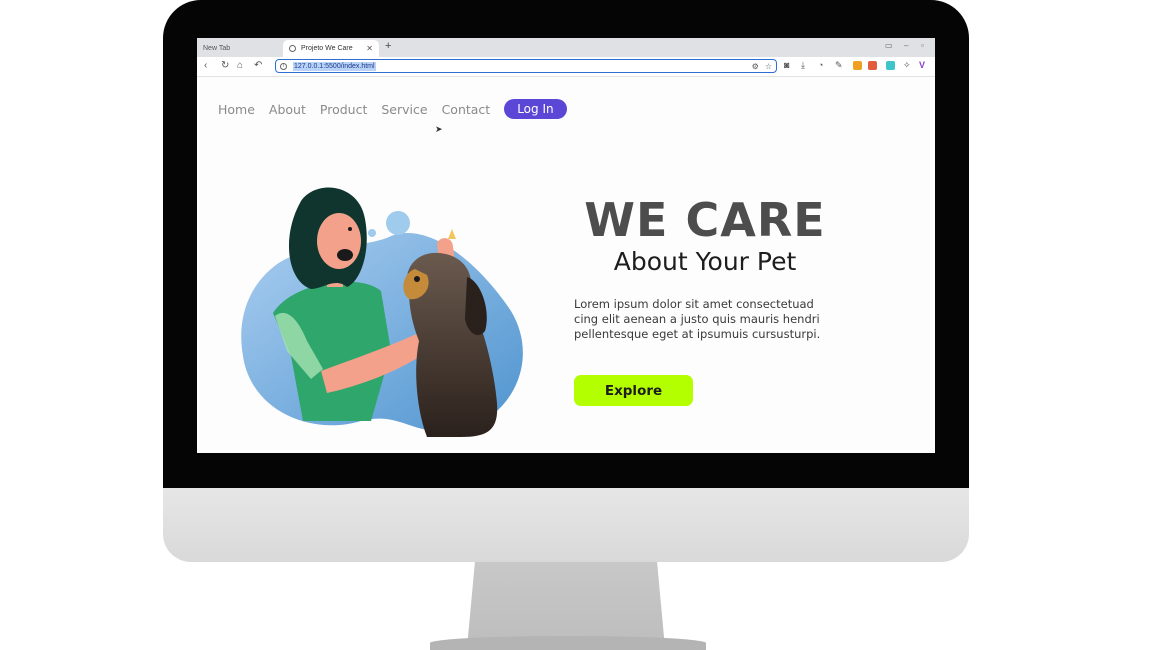 Image resolution: width=1152 pixels, height=650 pixels. Describe the element at coordinates (820, 65) in the screenshot. I see `history-icon: ◔` at that location.